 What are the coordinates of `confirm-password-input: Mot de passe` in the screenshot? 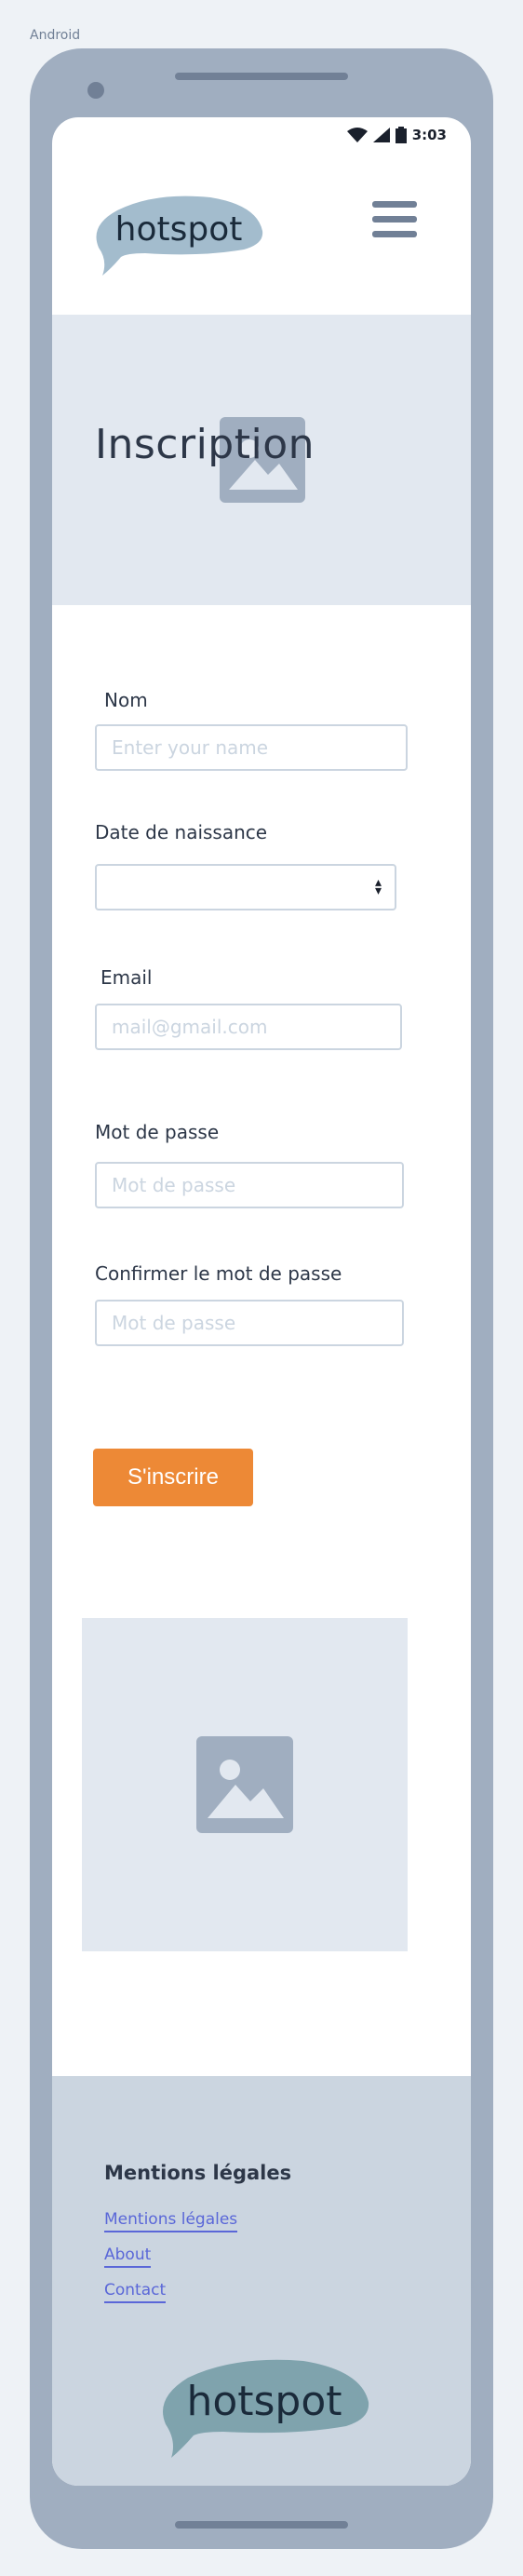 It's located at (249, 1323).